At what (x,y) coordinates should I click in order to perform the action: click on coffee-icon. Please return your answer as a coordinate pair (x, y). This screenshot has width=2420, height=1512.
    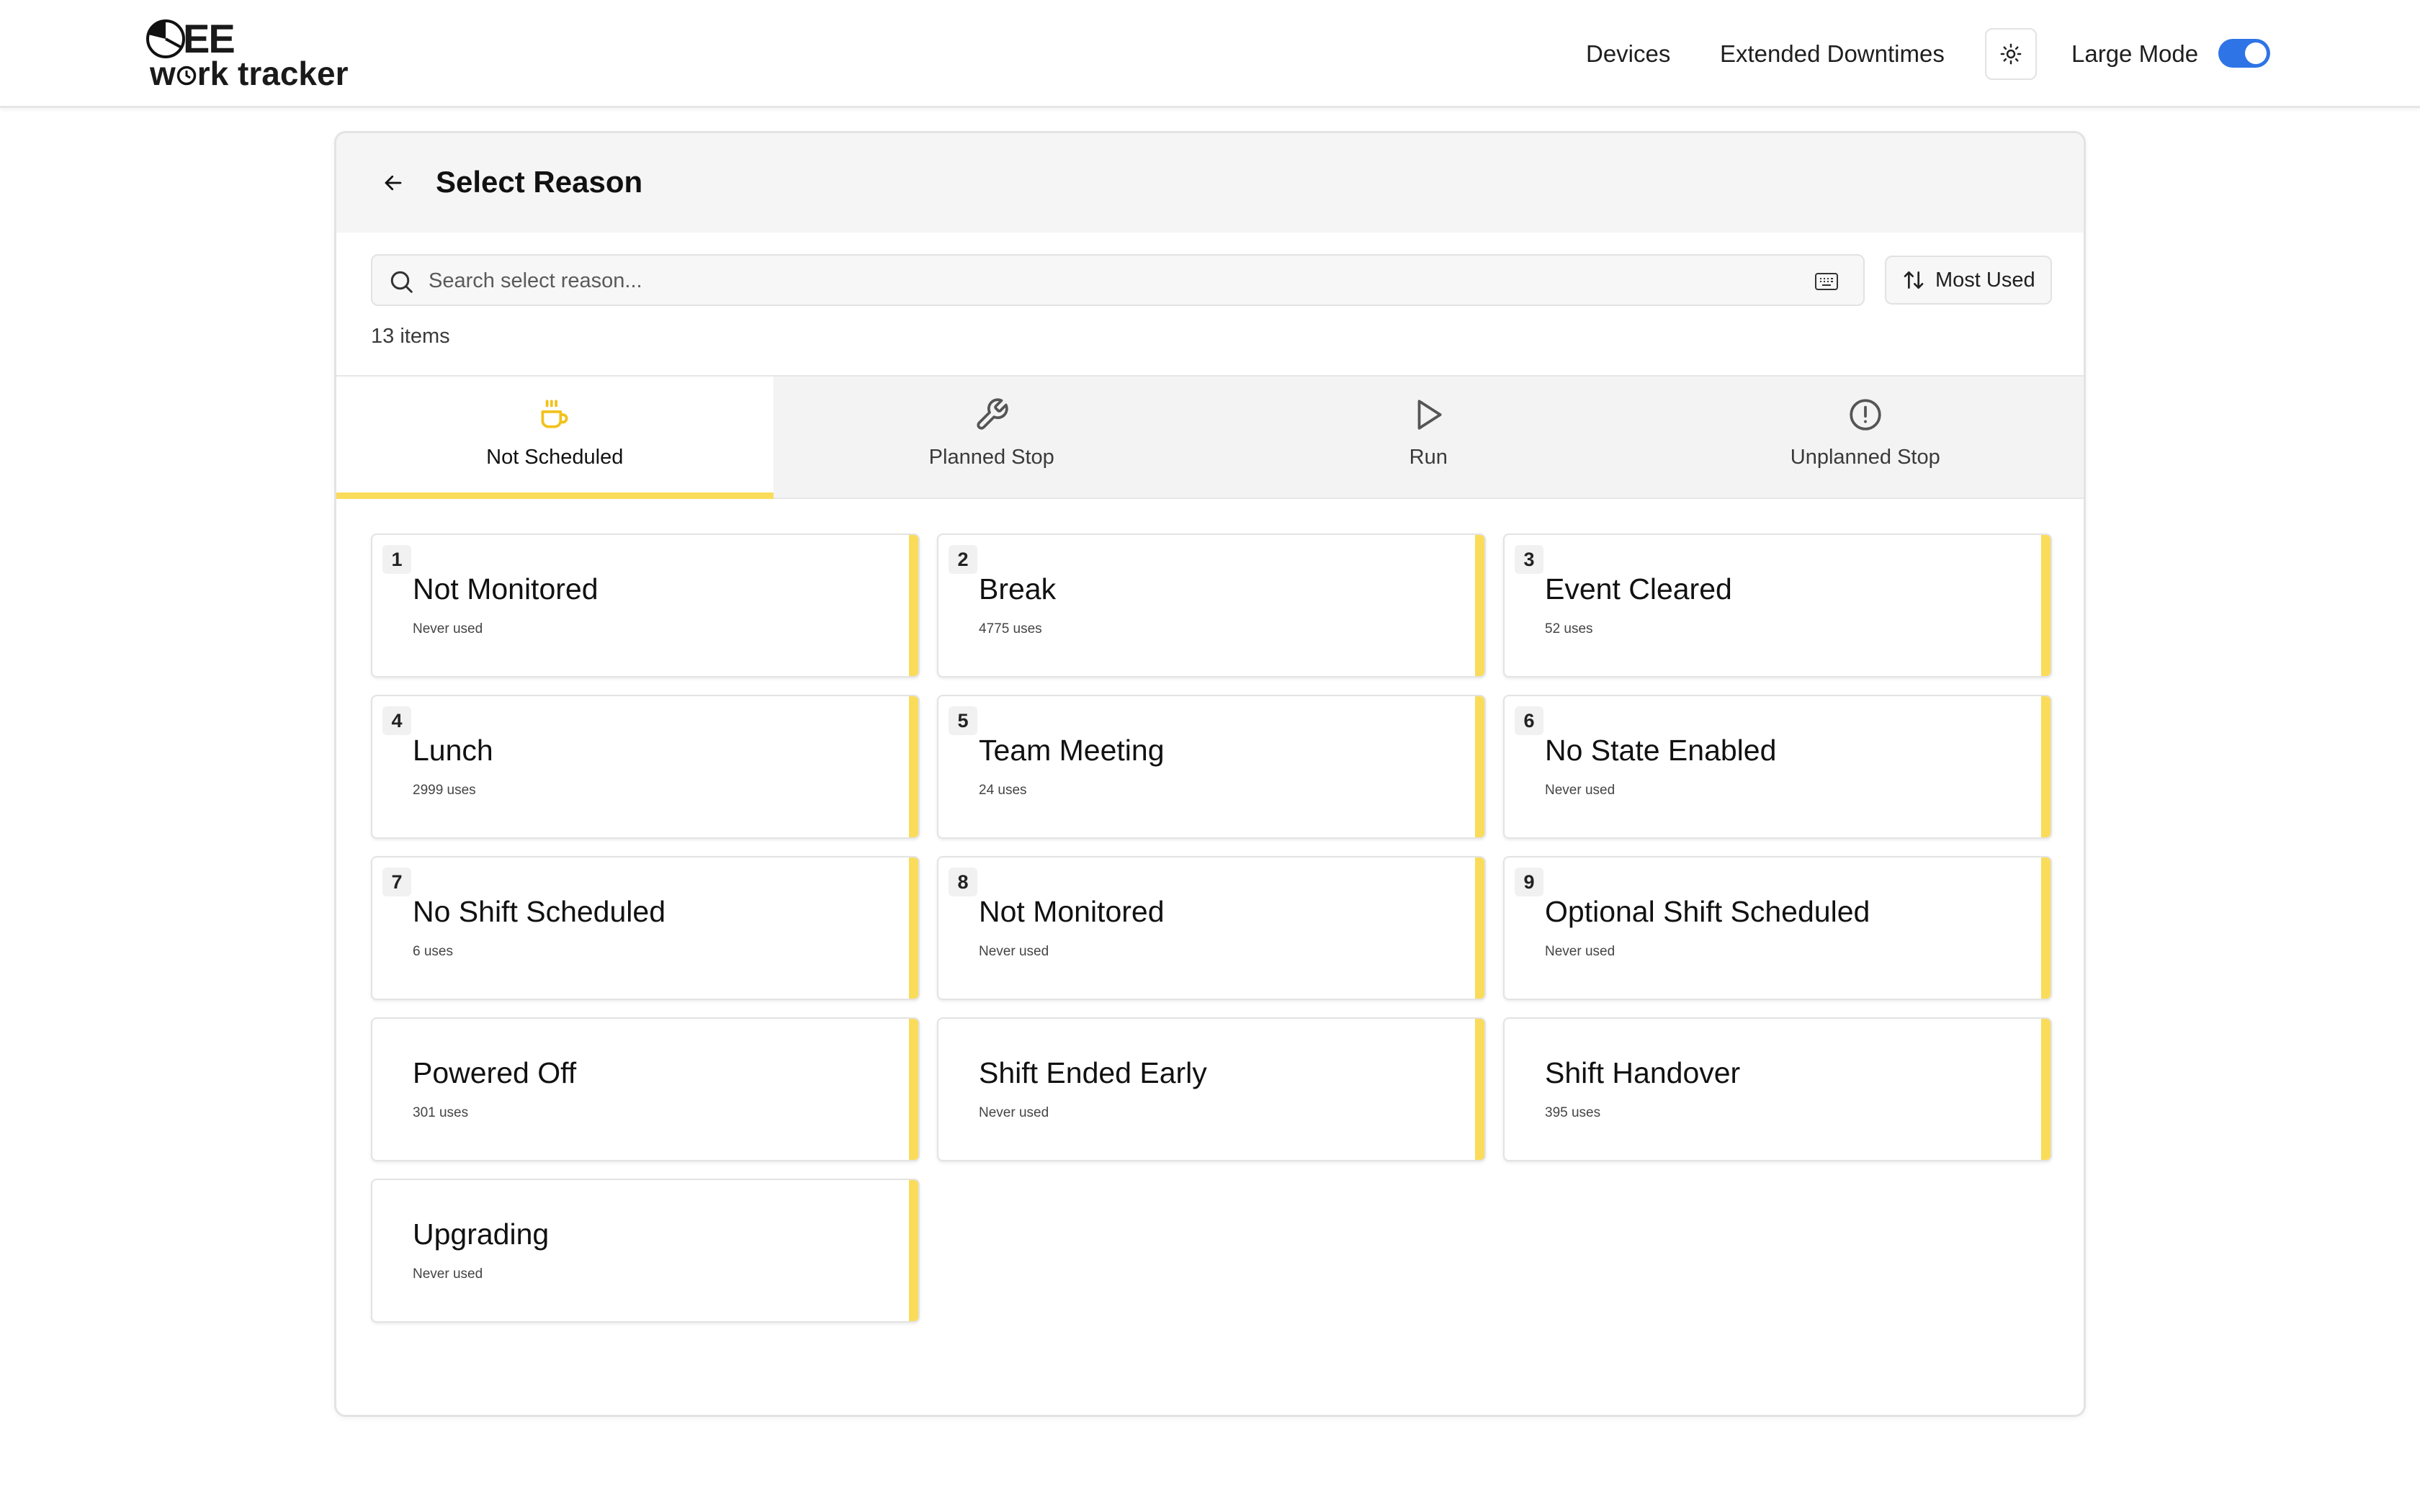
    Looking at the image, I should click on (554, 414).